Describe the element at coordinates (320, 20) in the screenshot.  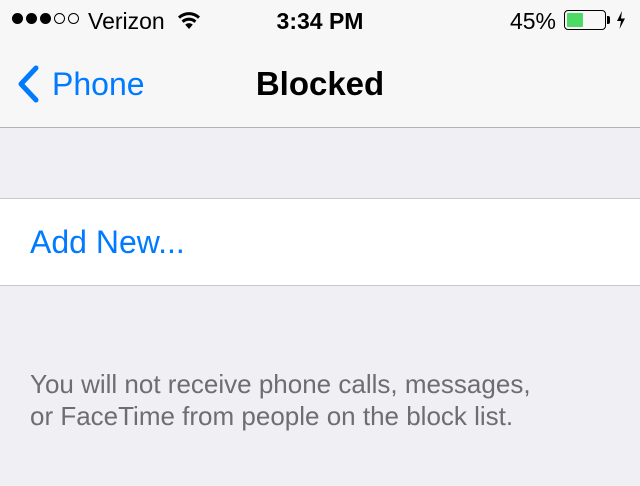
I see `status-bar: Verizon 3:34 PM 45%` at that location.